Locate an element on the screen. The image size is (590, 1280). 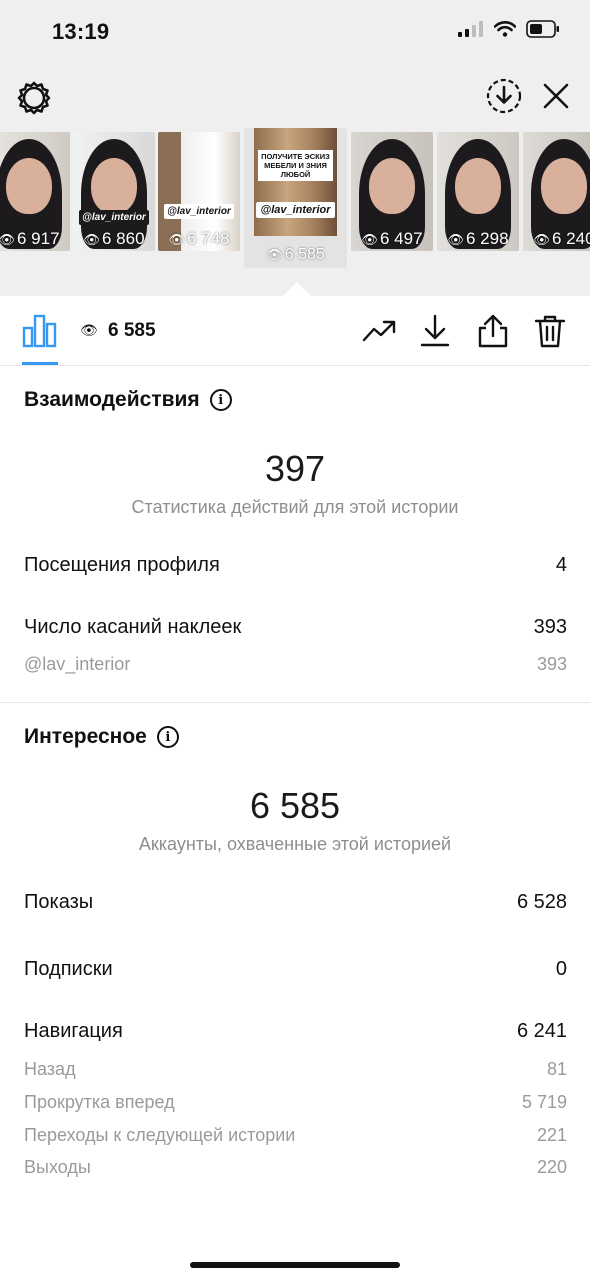
impressions-row: Показы 6 528 is located at coordinates (295, 902).